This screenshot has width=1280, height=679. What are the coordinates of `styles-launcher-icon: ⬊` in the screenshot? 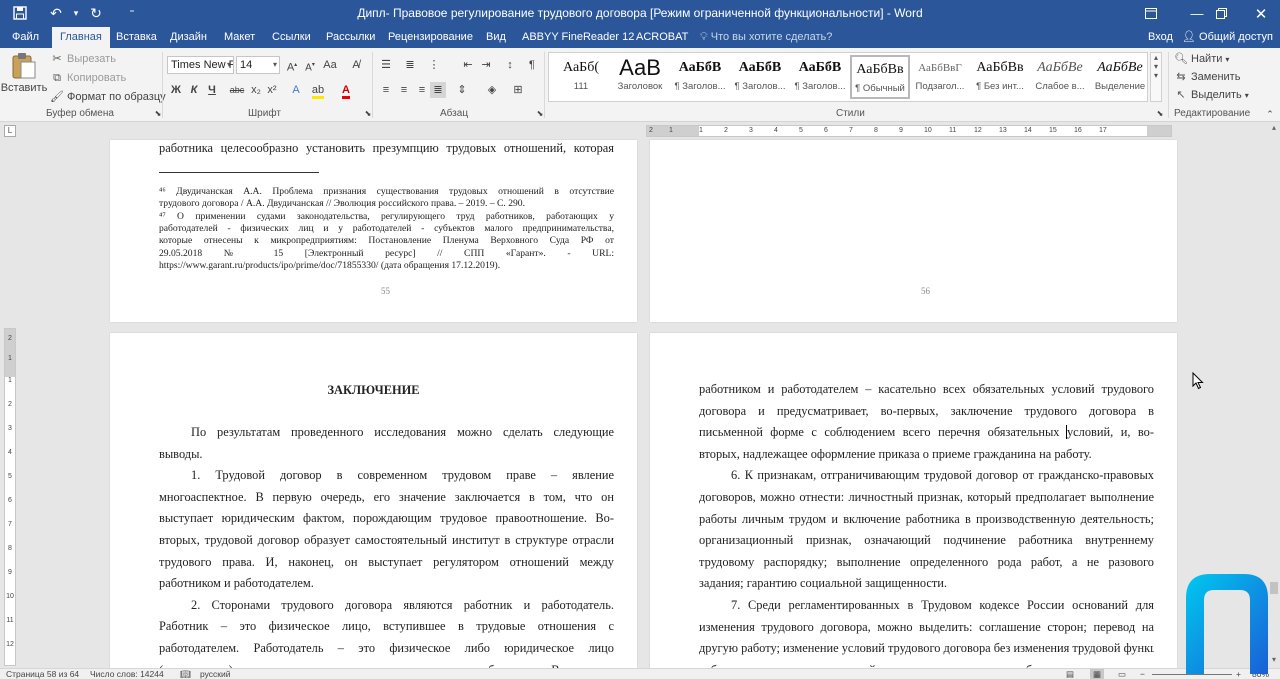 It's located at (1160, 114).